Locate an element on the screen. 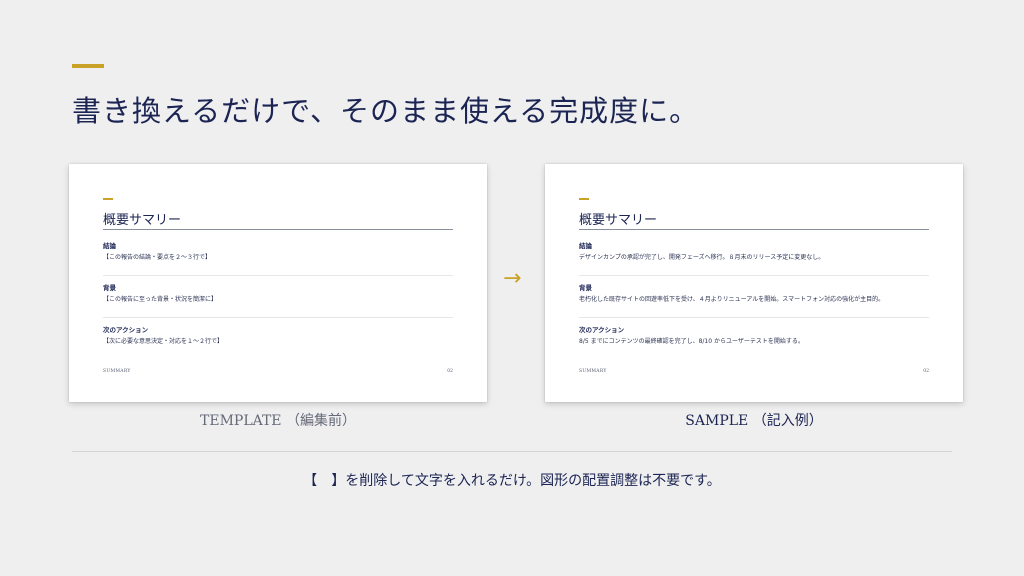 The height and width of the screenshot is (576, 1024). instruction-note: 【 】を削除して文字を入れるだけ。図形の配置調整は不要です。 is located at coordinates (512, 481).